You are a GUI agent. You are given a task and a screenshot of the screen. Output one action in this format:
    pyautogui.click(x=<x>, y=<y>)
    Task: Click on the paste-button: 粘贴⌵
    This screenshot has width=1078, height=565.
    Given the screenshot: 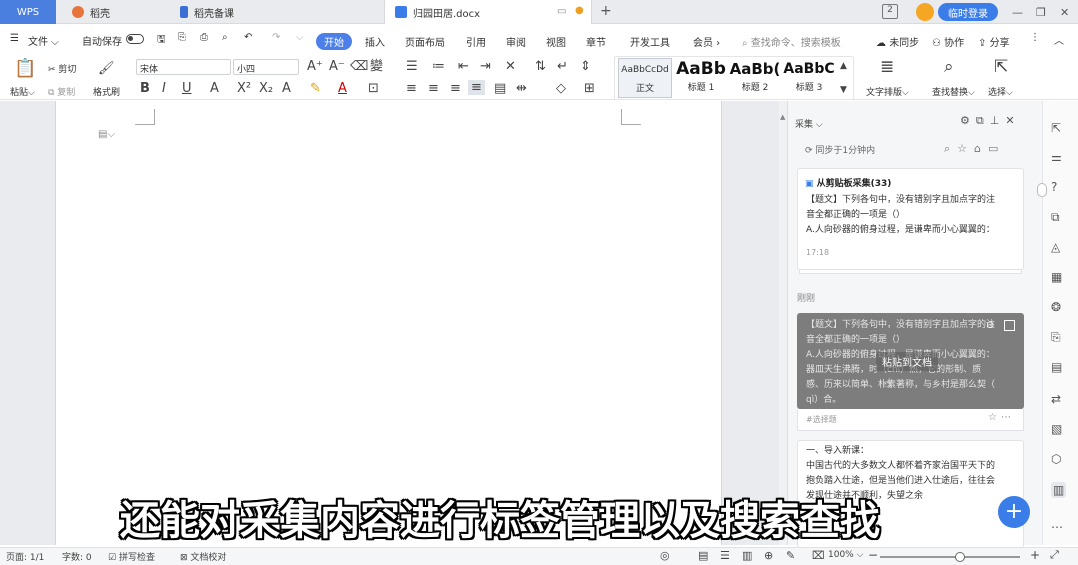 What is the action you would take?
    pyautogui.click(x=22, y=91)
    